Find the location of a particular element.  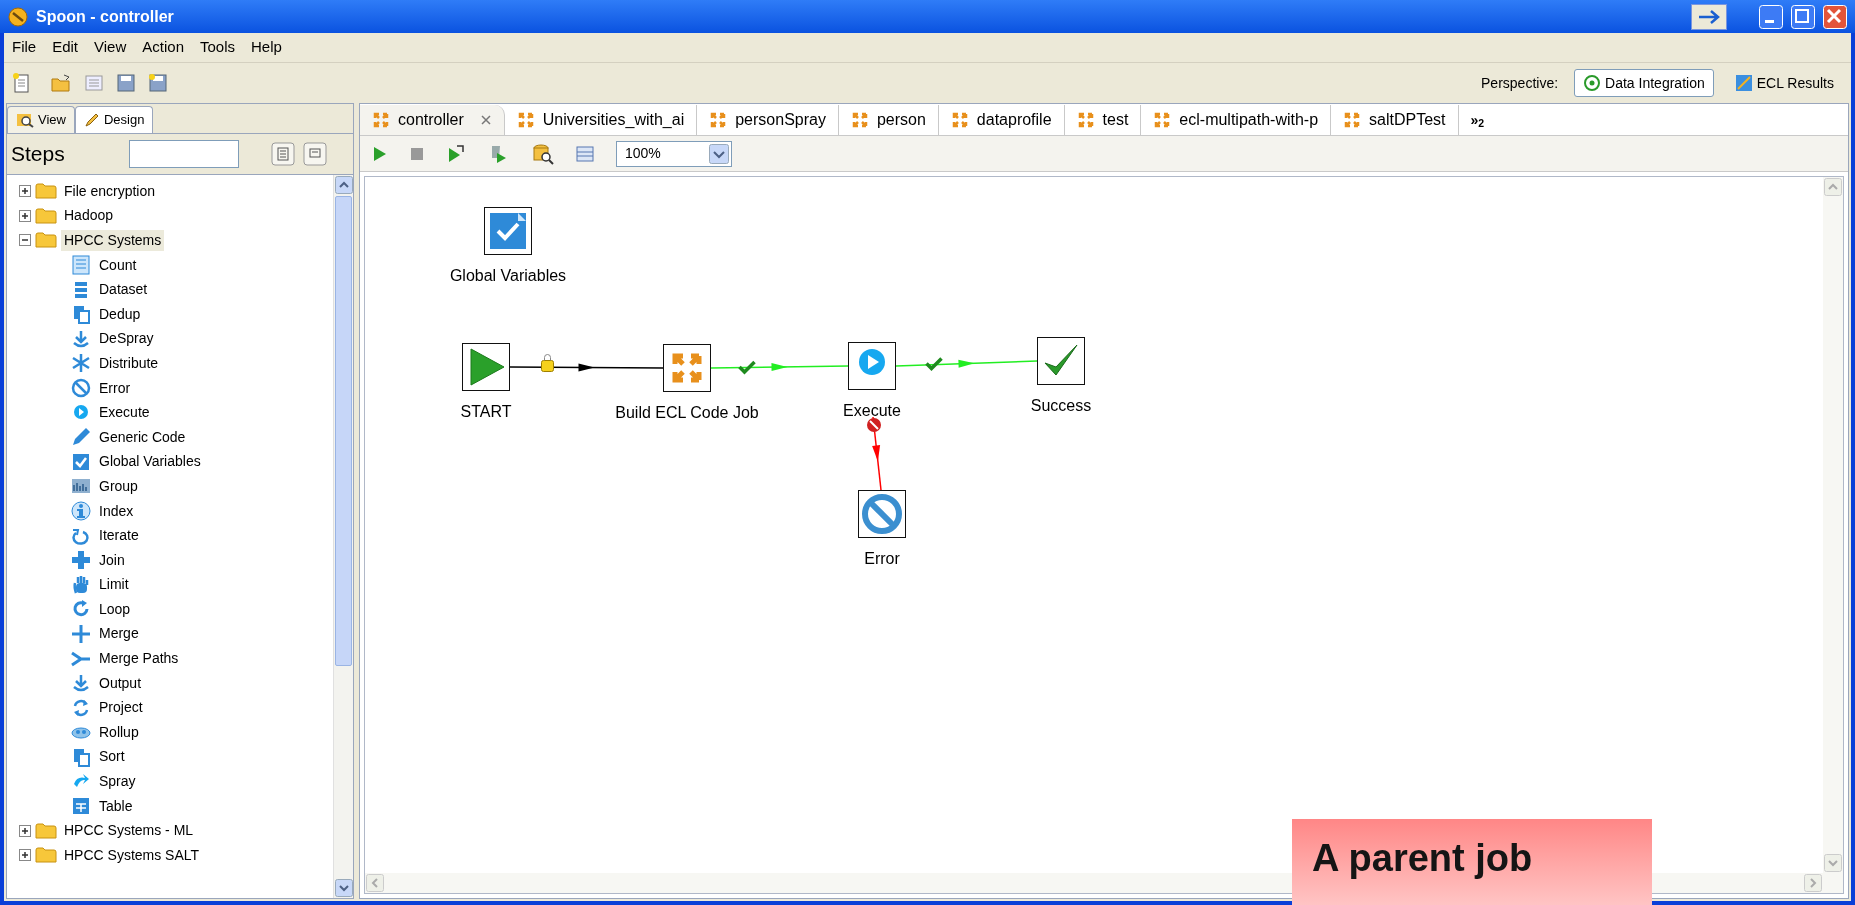

maximize-button is located at coordinates (1803, 16).